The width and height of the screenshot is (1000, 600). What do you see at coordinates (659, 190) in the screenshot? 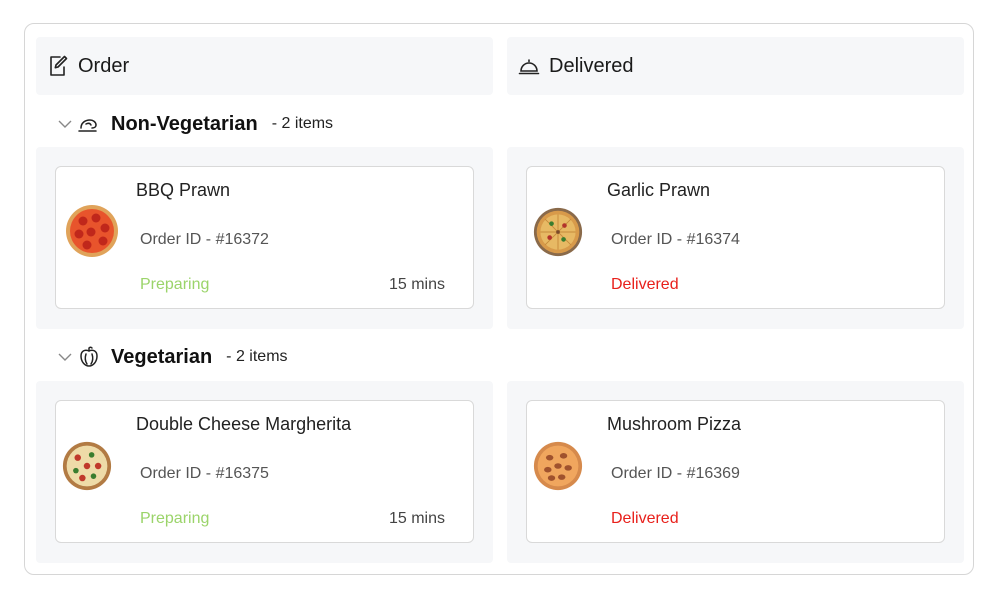
I see `card-title: Garlic Prawn` at bounding box center [659, 190].